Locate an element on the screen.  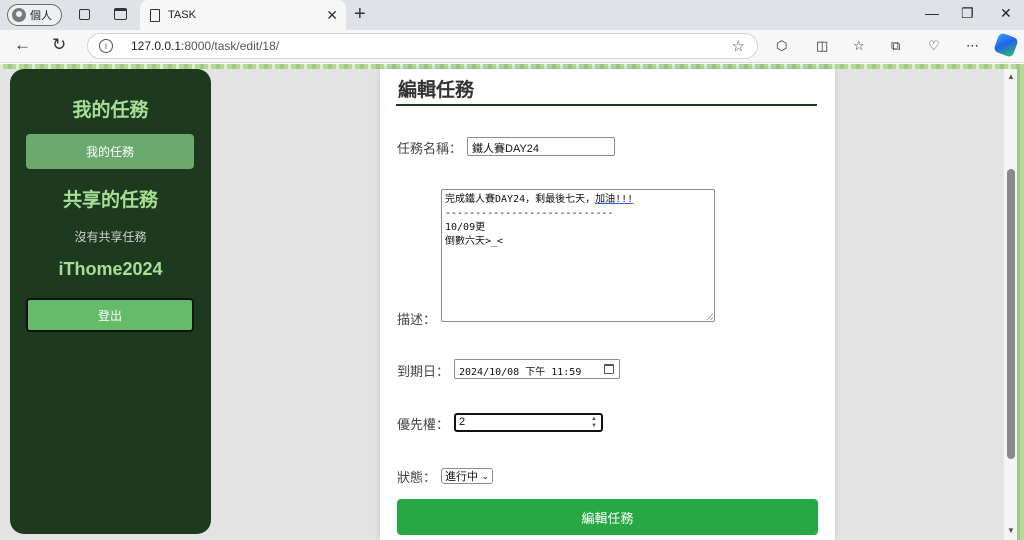
browser-tab-bar: 個人 TASK ✕ + — ❐ ✕ is located at coordinates (512, 15).